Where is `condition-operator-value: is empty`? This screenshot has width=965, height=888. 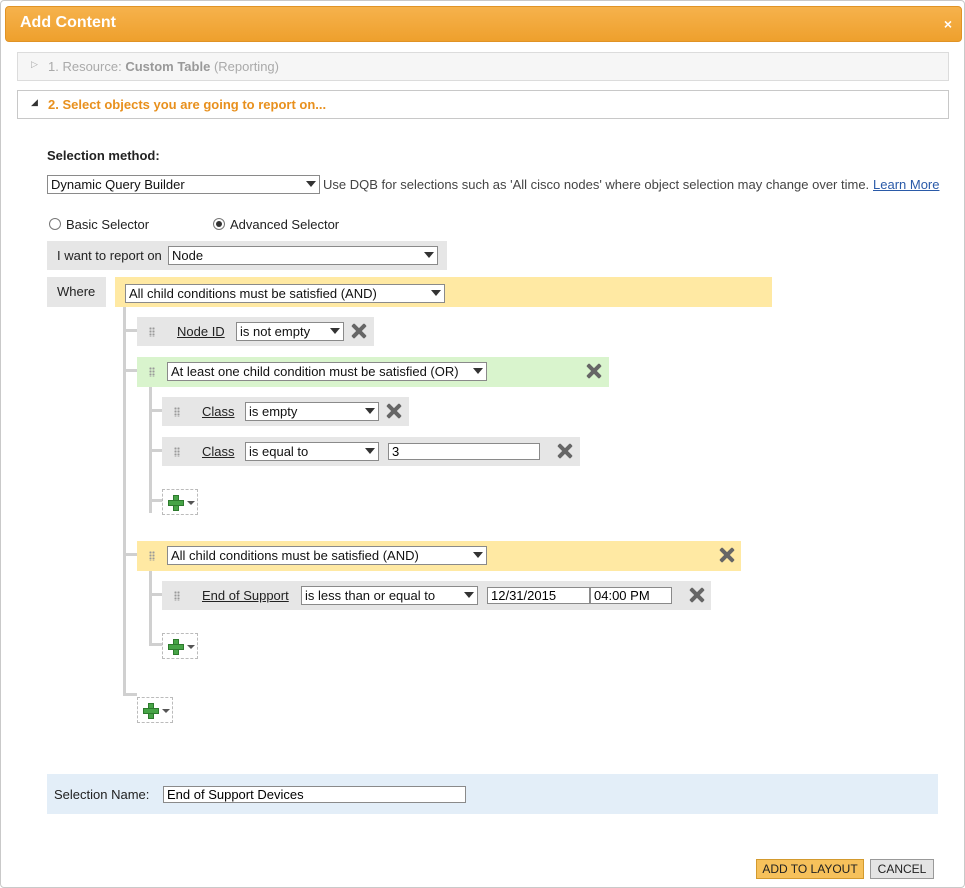
condition-operator-value: is empty is located at coordinates (273, 411).